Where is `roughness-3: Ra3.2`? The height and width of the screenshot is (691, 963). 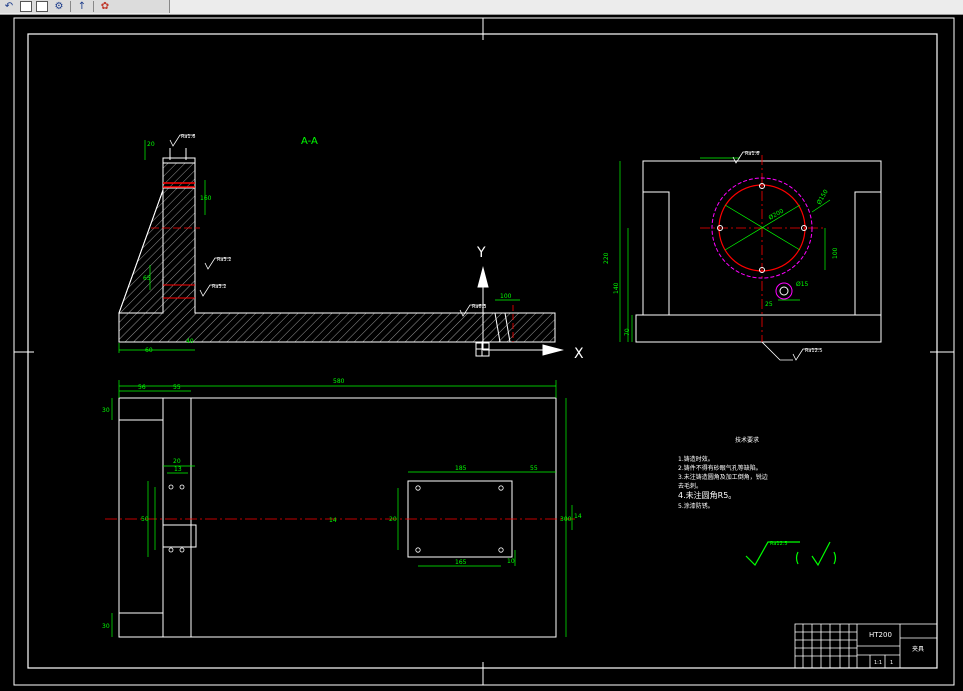
roughness-3: Ra3.2 is located at coordinates (219, 287).